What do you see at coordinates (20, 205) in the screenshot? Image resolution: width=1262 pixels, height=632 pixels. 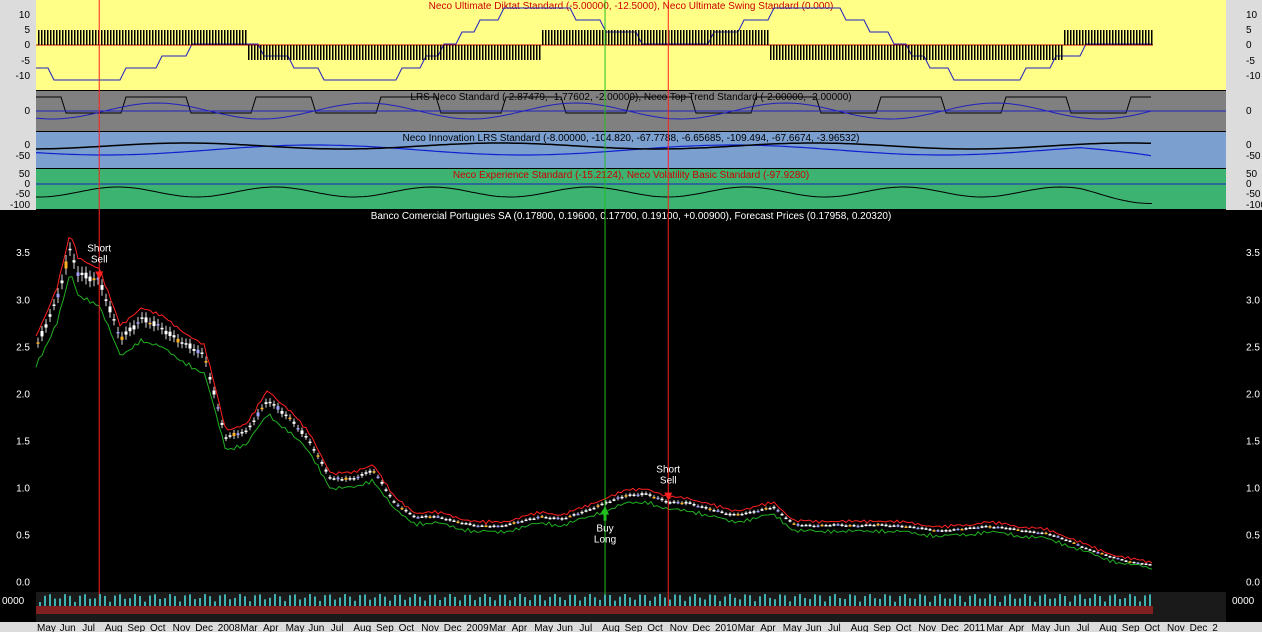 I see `indicator-tick-left: -100` at bounding box center [20, 205].